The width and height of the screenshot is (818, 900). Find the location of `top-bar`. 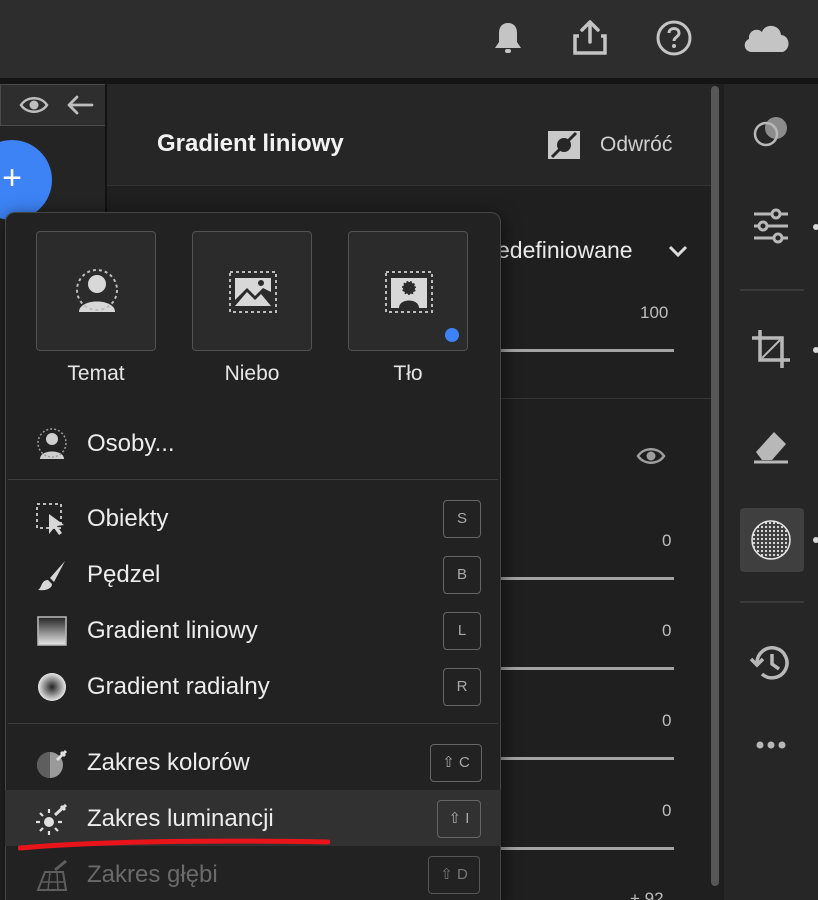

top-bar is located at coordinates (409, 39).